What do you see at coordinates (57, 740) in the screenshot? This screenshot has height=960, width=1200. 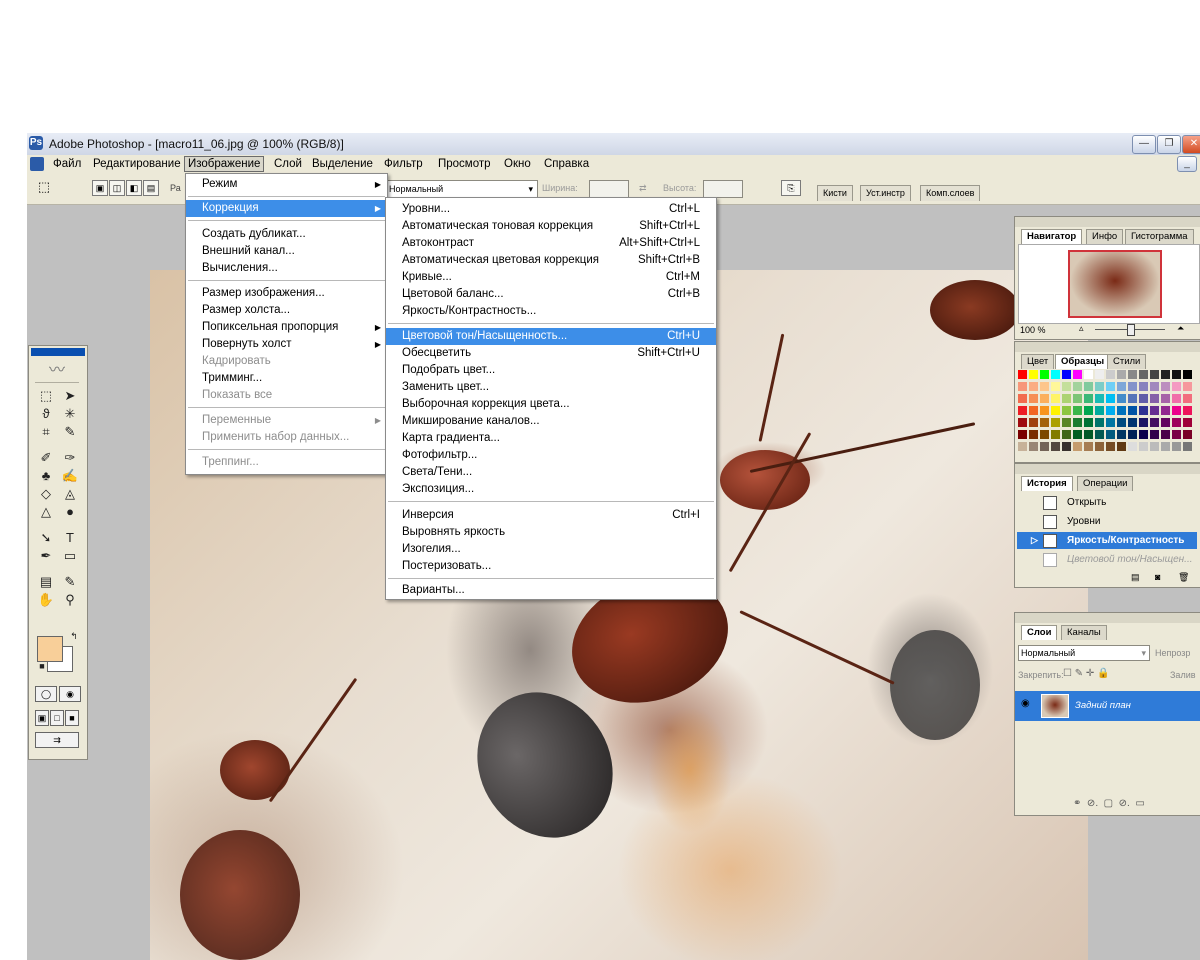 I see `jump-to-imageready-button: ⇉` at bounding box center [57, 740].